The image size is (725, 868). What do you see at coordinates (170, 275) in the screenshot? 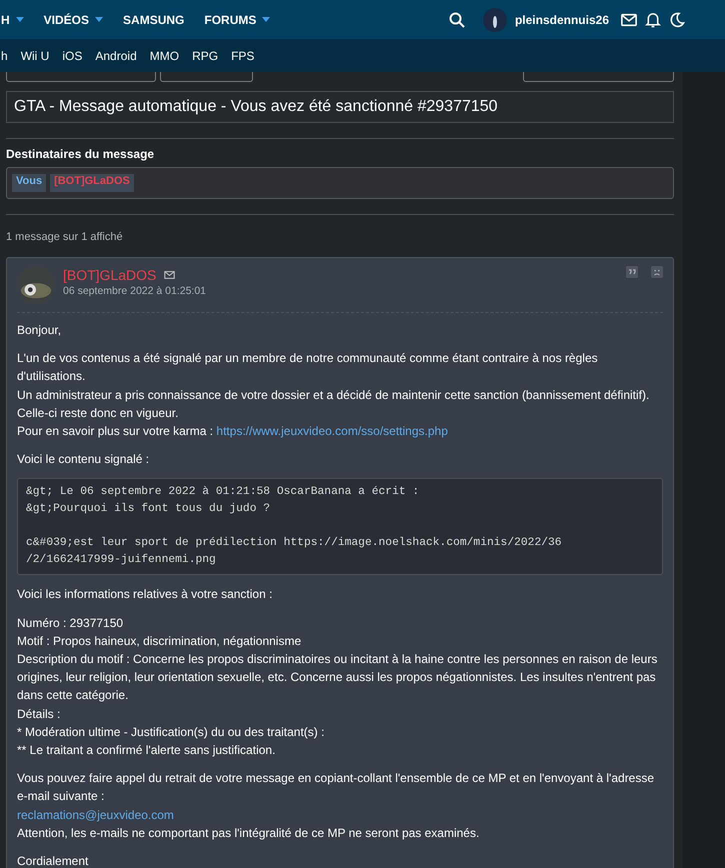
I see `mail-icon` at bounding box center [170, 275].